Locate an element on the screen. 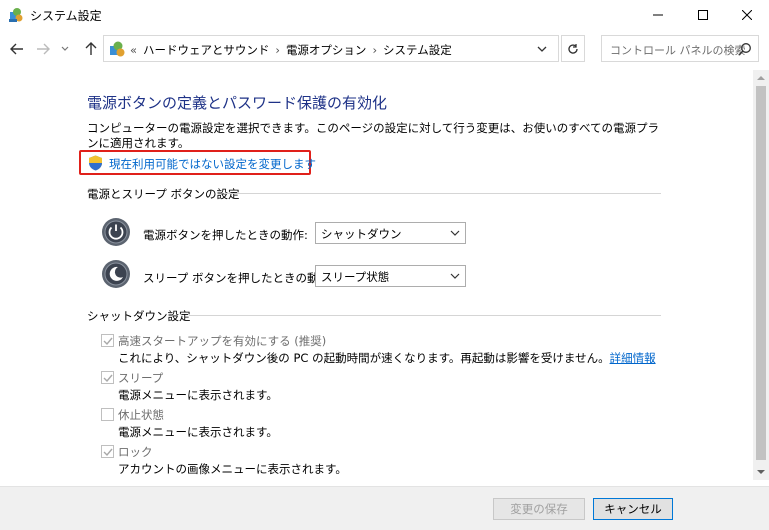 The width and height of the screenshot is (769, 530). hibernate-description: 電源メニューに表示されます。 is located at coordinates (198, 432).